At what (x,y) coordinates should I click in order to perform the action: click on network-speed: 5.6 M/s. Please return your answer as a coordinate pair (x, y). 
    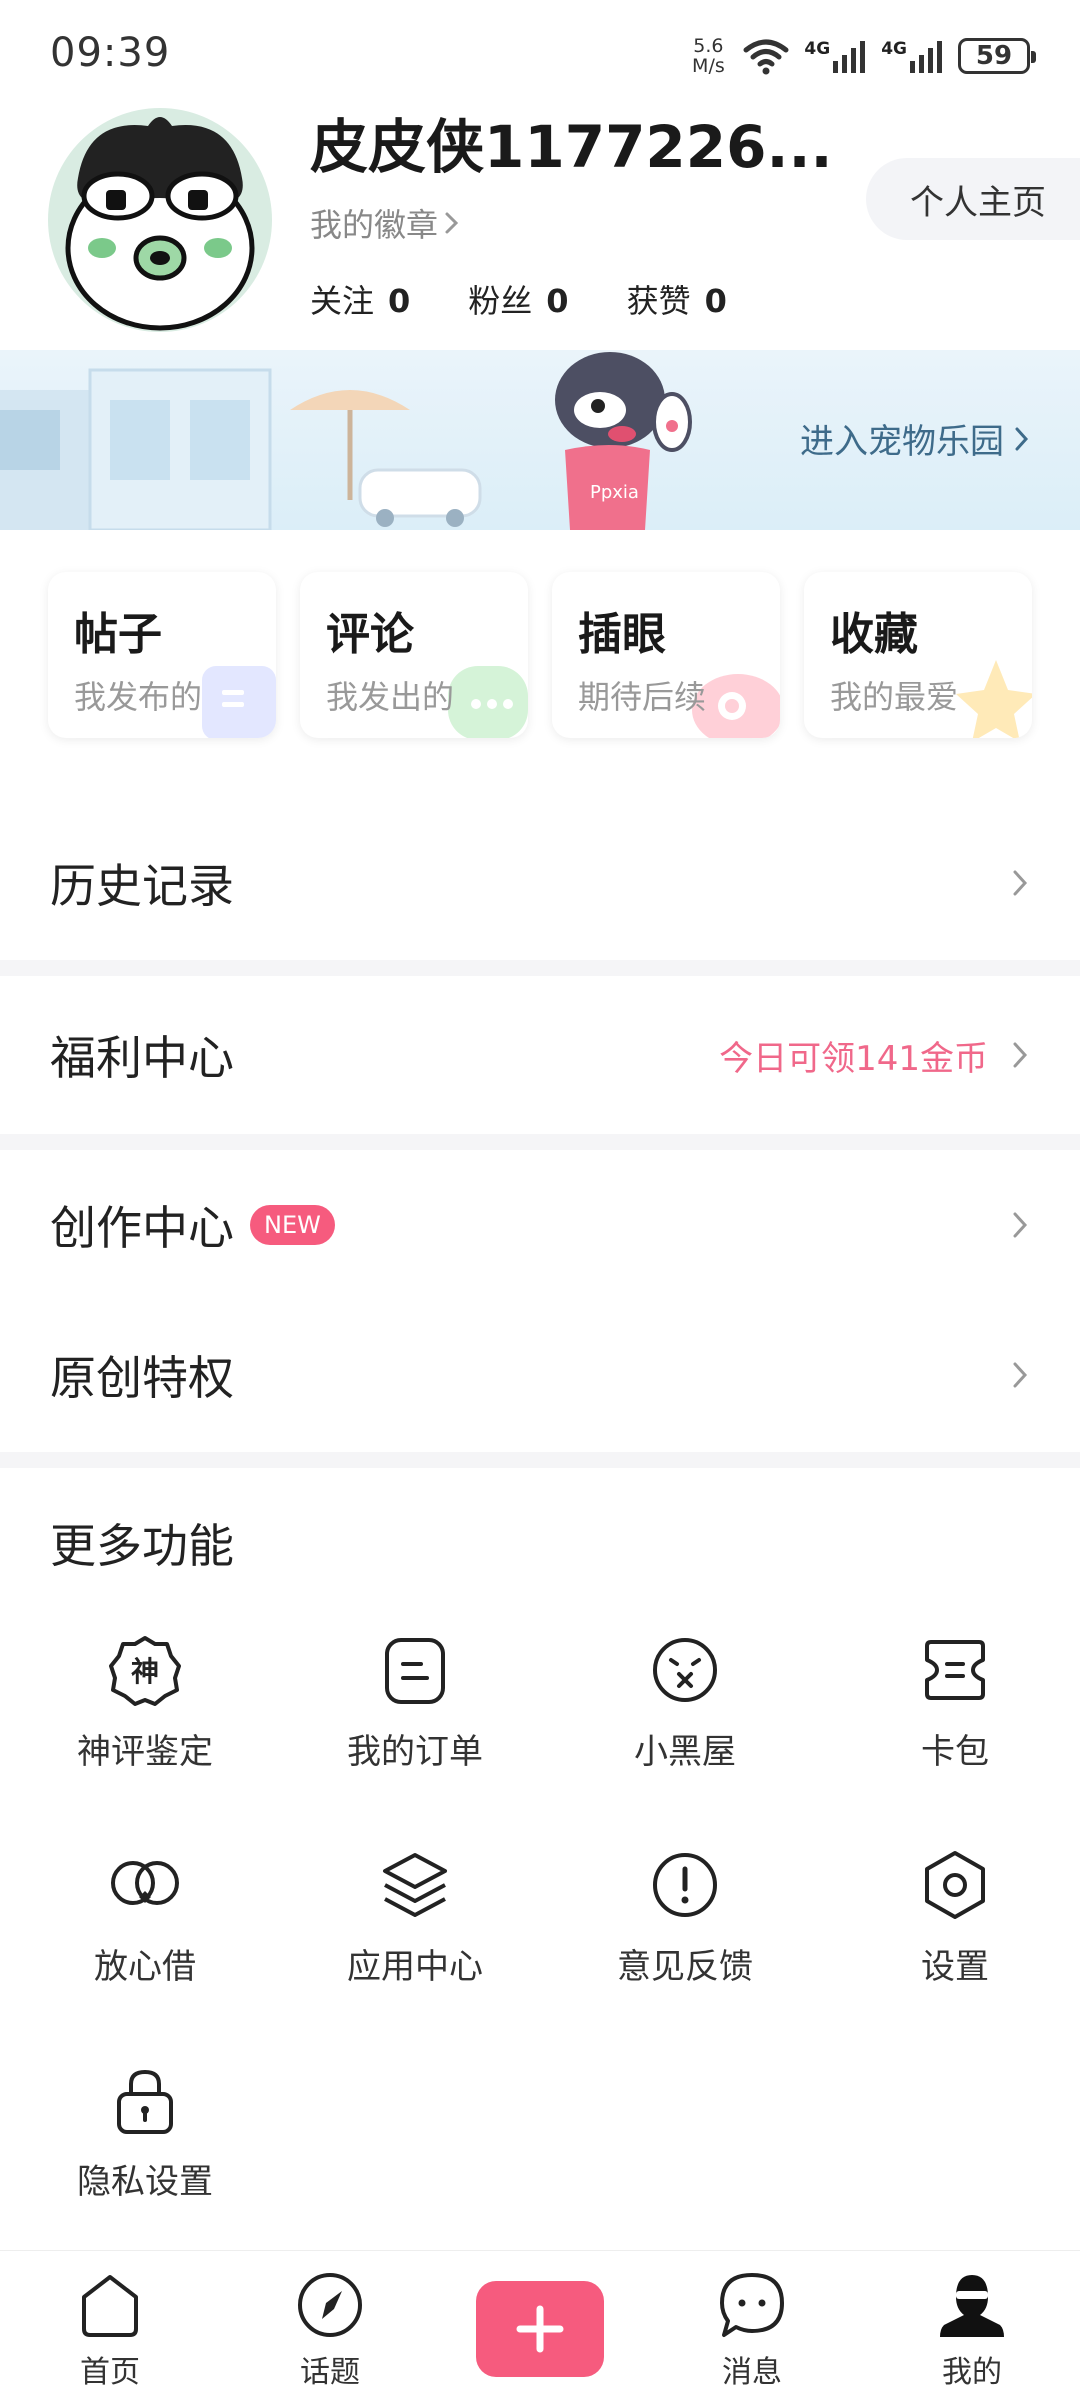
    Looking at the image, I should click on (708, 56).